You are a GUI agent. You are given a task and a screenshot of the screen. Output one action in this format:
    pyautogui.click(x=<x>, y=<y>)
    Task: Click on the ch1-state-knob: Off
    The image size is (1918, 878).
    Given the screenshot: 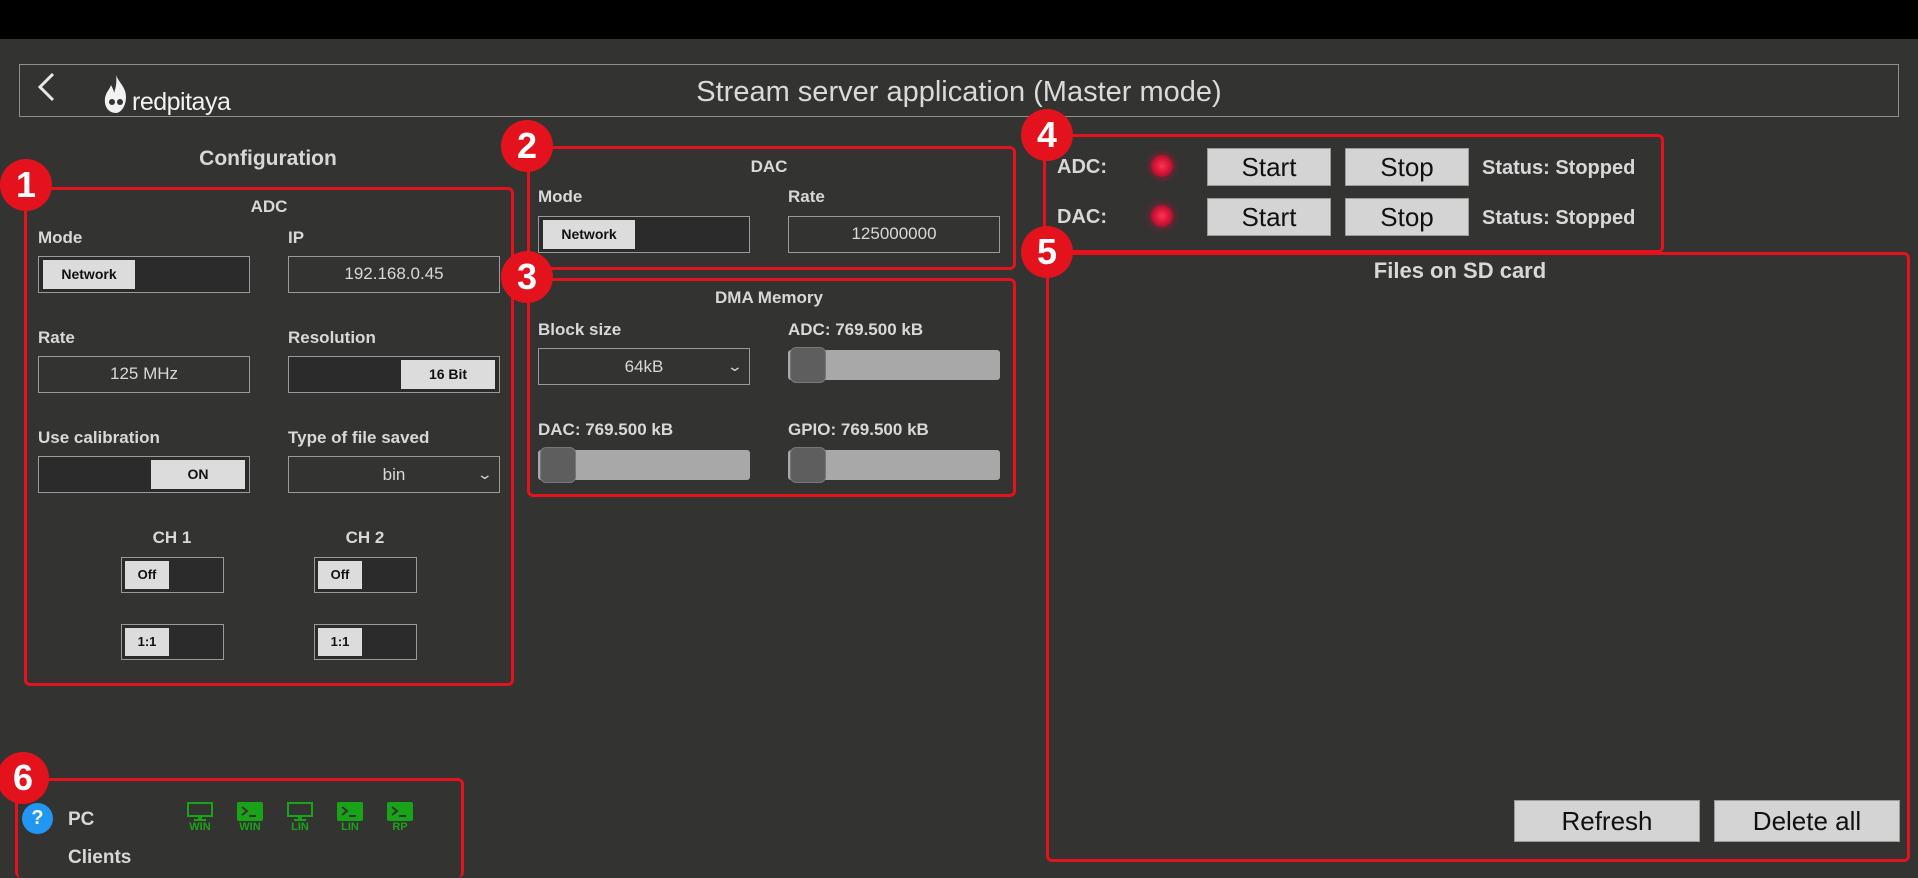 What is the action you would take?
    pyautogui.click(x=147, y=575)
    